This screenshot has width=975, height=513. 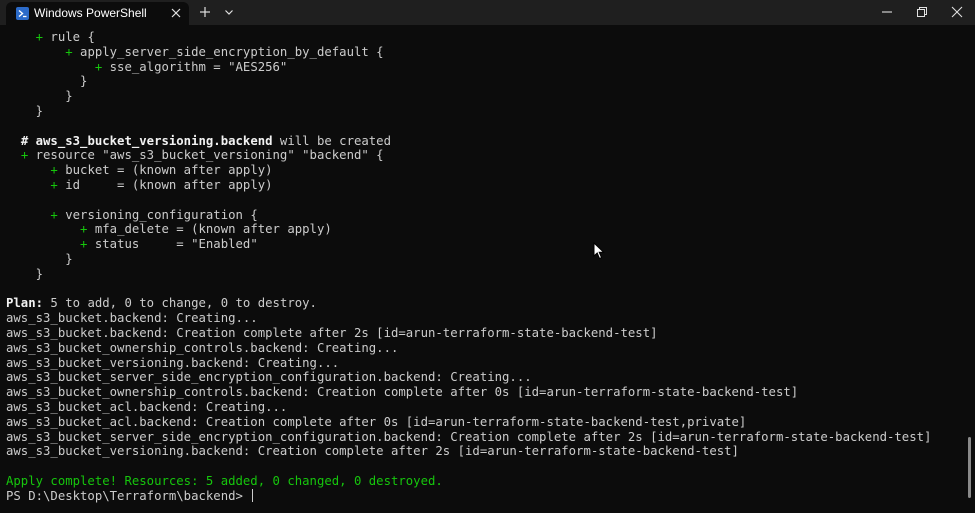 I want to click on title-bar: Windows PowerShell, so click(x=487, y=12).